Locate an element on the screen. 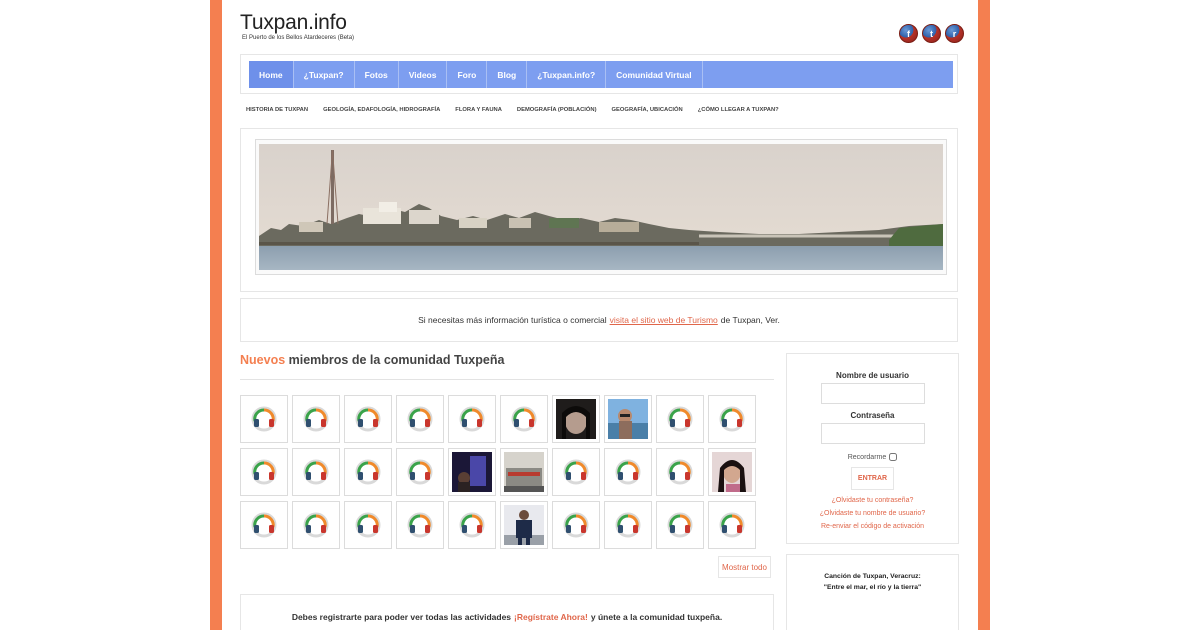  photo-night-image is located at coordinates (472, 472).